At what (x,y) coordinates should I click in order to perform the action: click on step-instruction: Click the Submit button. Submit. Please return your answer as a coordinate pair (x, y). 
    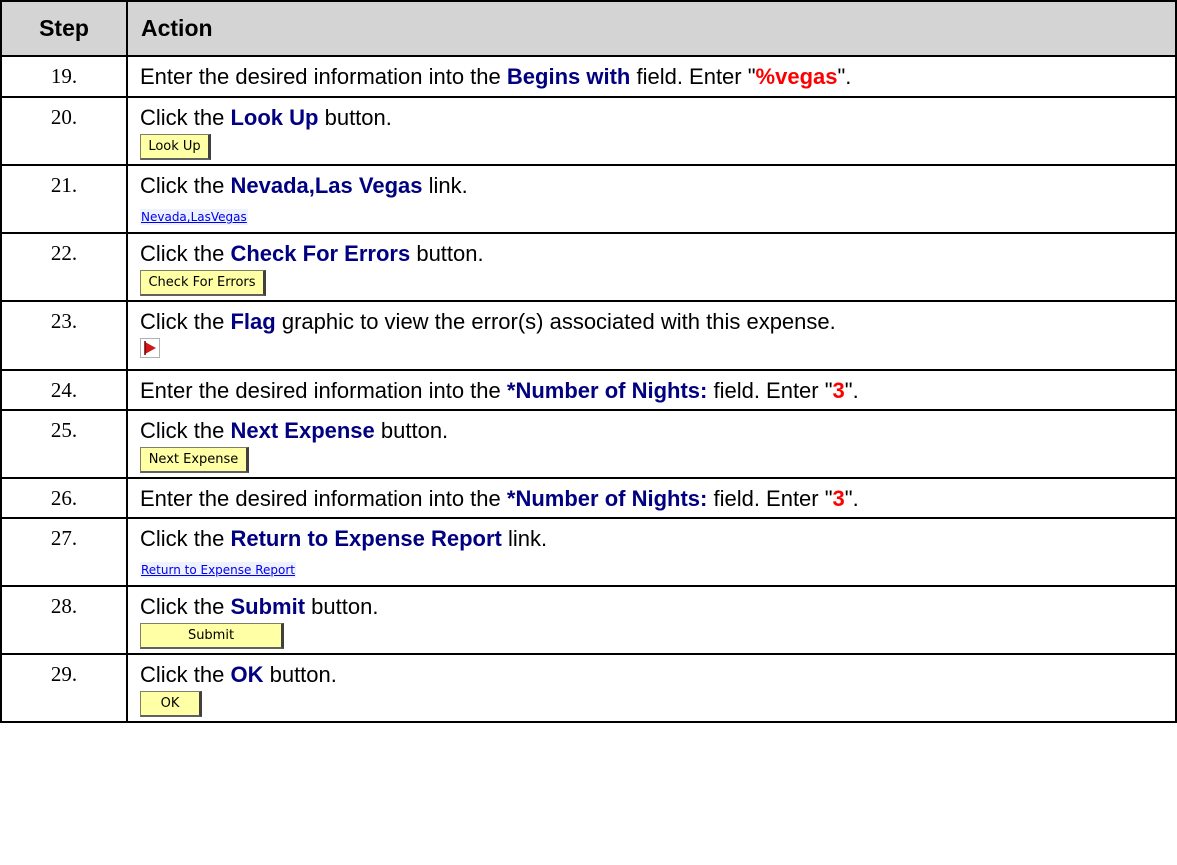
    Looking at the image, I should click on (651, 620).